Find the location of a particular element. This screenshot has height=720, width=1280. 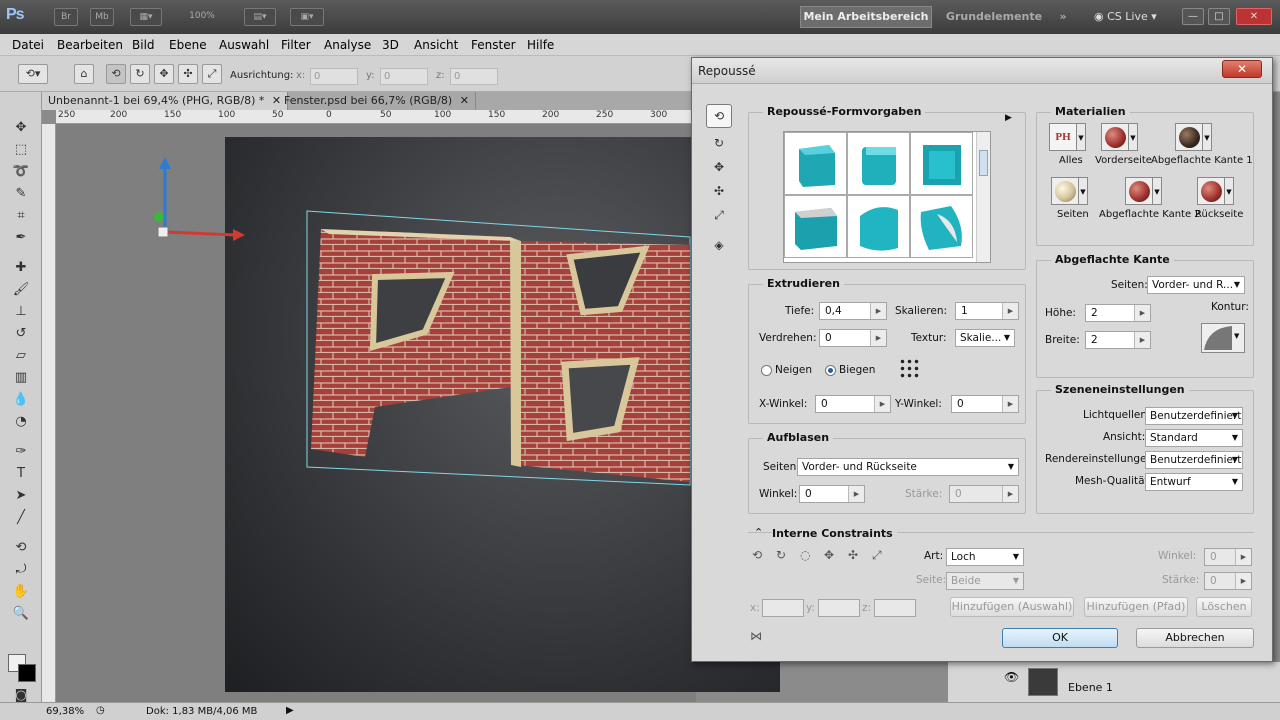

menu-analyse: Analyse is located at coordinates (347, 45).